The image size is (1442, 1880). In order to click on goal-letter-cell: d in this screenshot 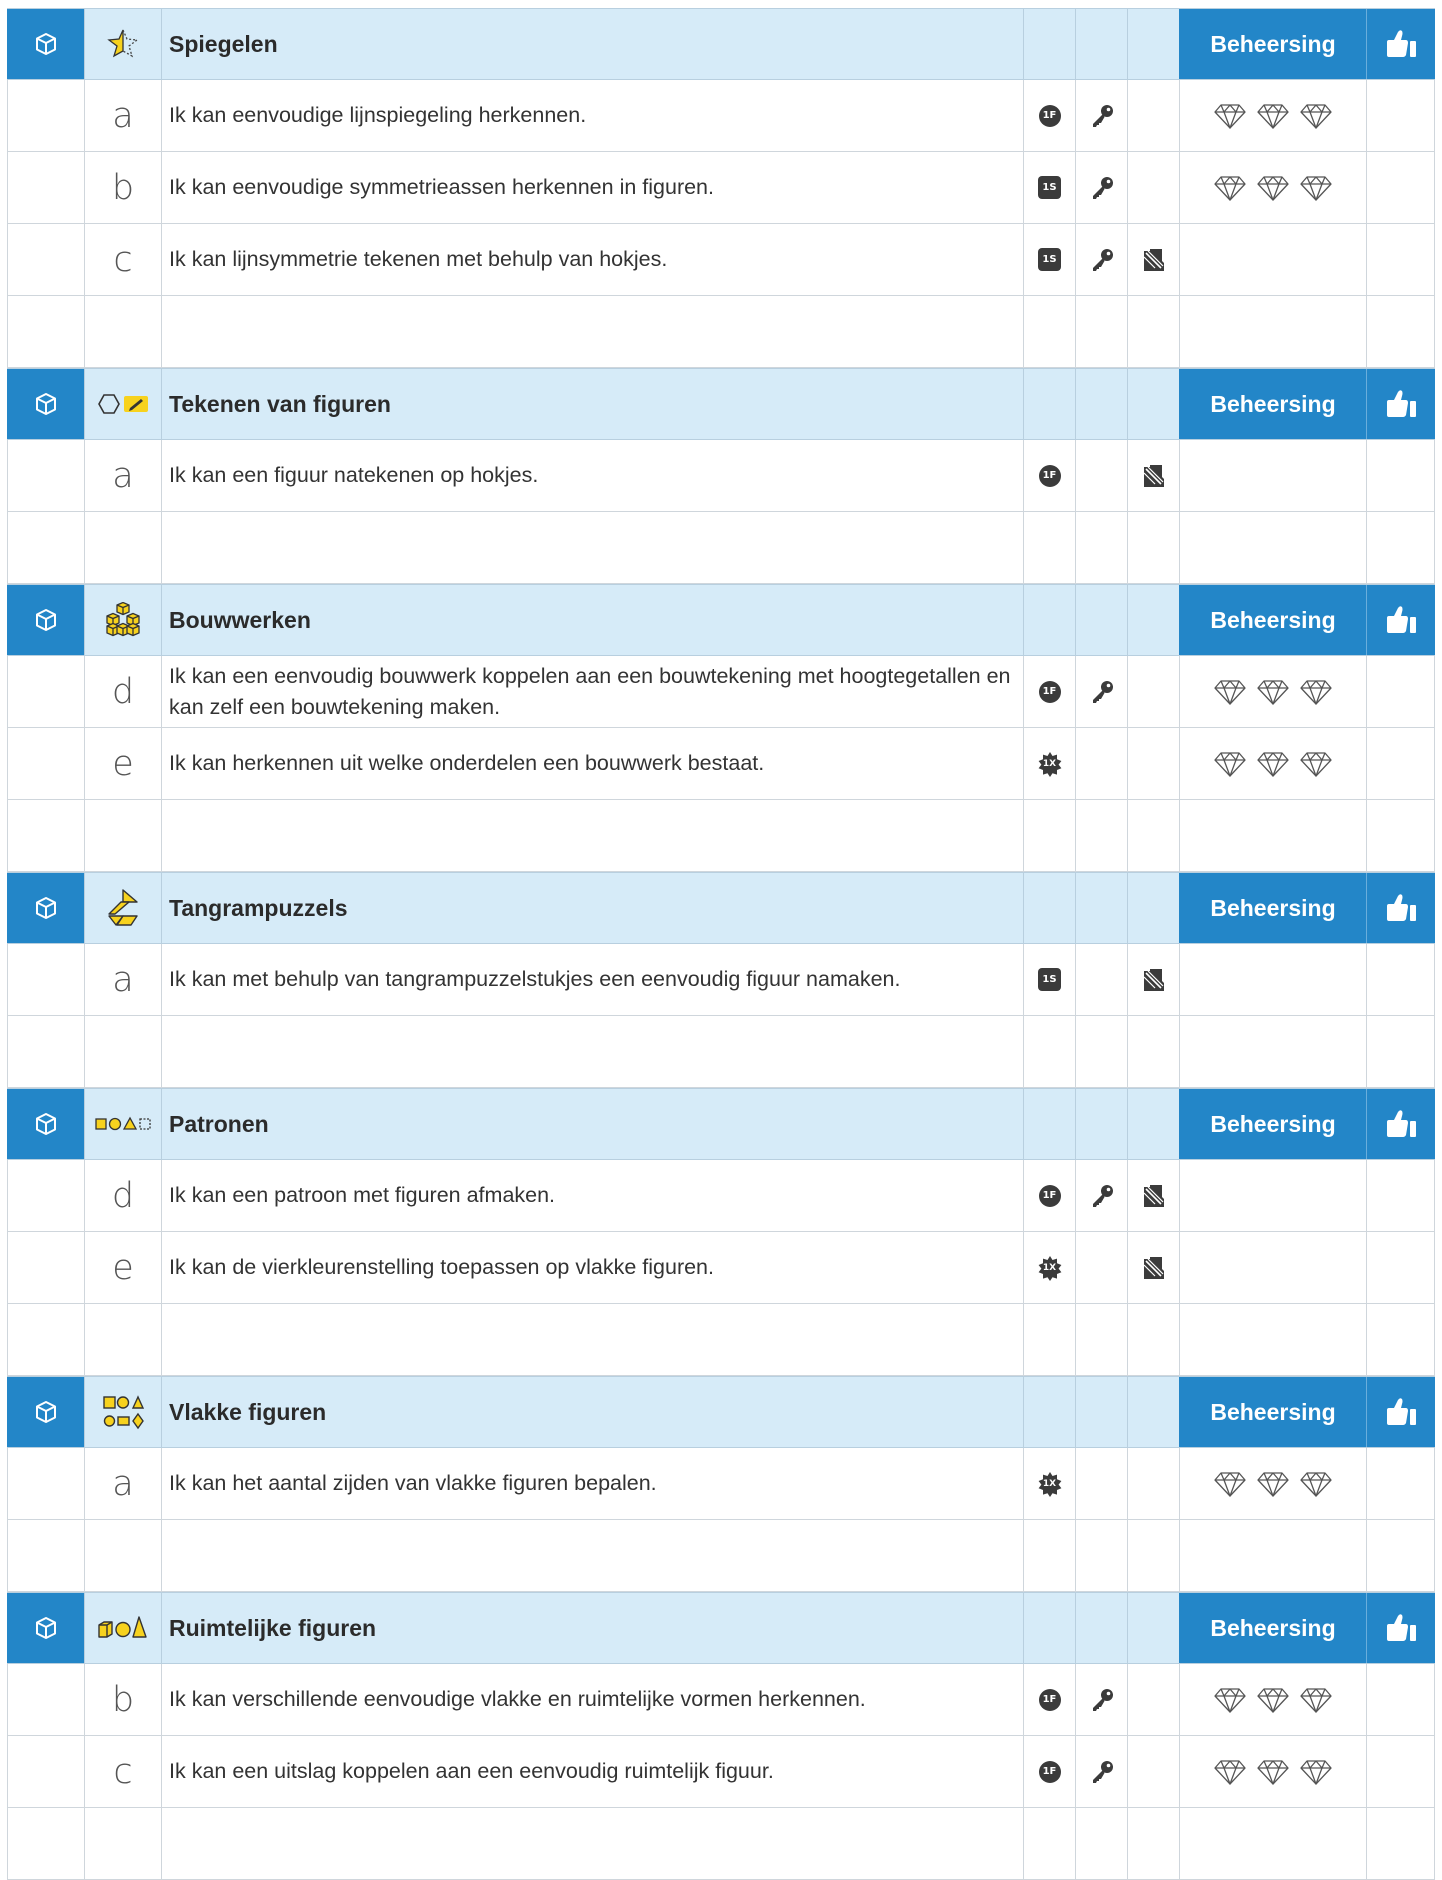, I will do `click(122, 691)`.